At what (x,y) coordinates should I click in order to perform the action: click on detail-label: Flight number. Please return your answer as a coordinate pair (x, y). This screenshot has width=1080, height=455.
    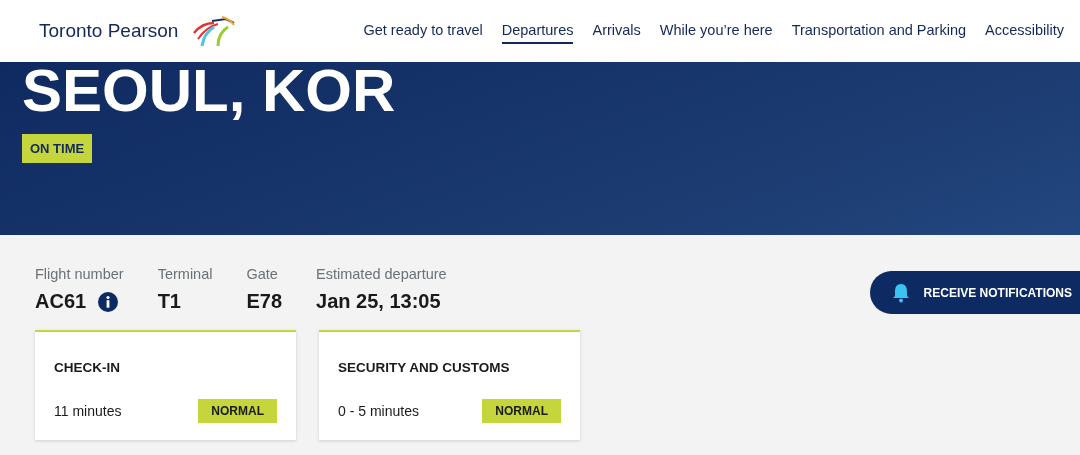
    Looking at the image, I should click on (79, 274).